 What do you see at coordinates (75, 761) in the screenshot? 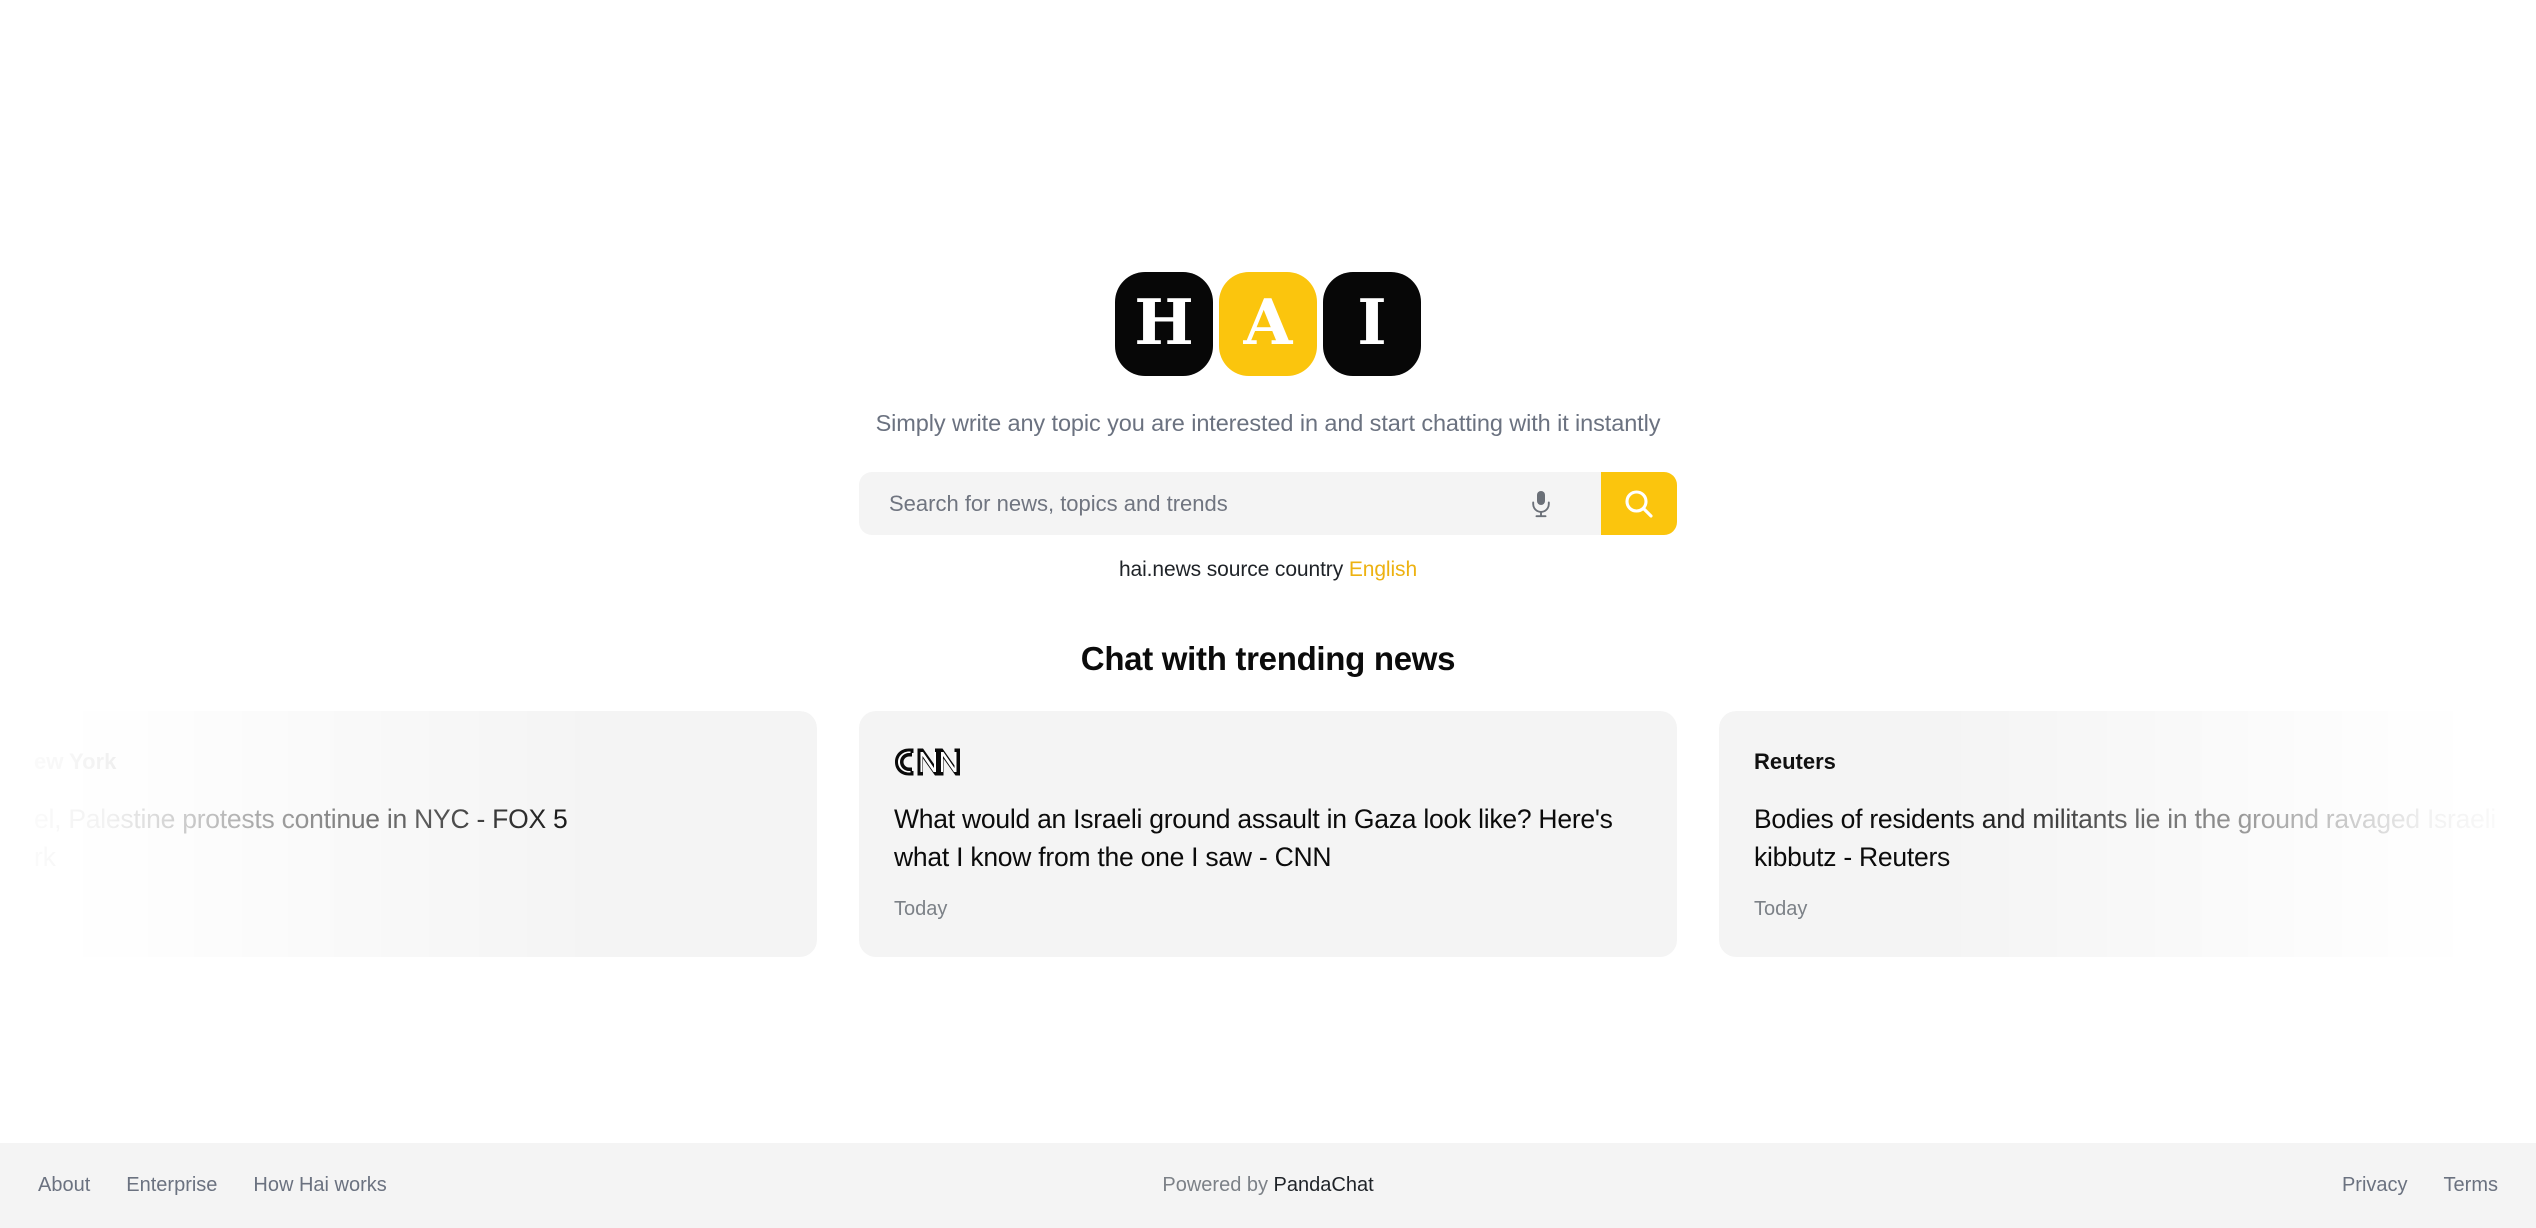
I see `card-source-name: ew York` at bounding box center [75, 761].